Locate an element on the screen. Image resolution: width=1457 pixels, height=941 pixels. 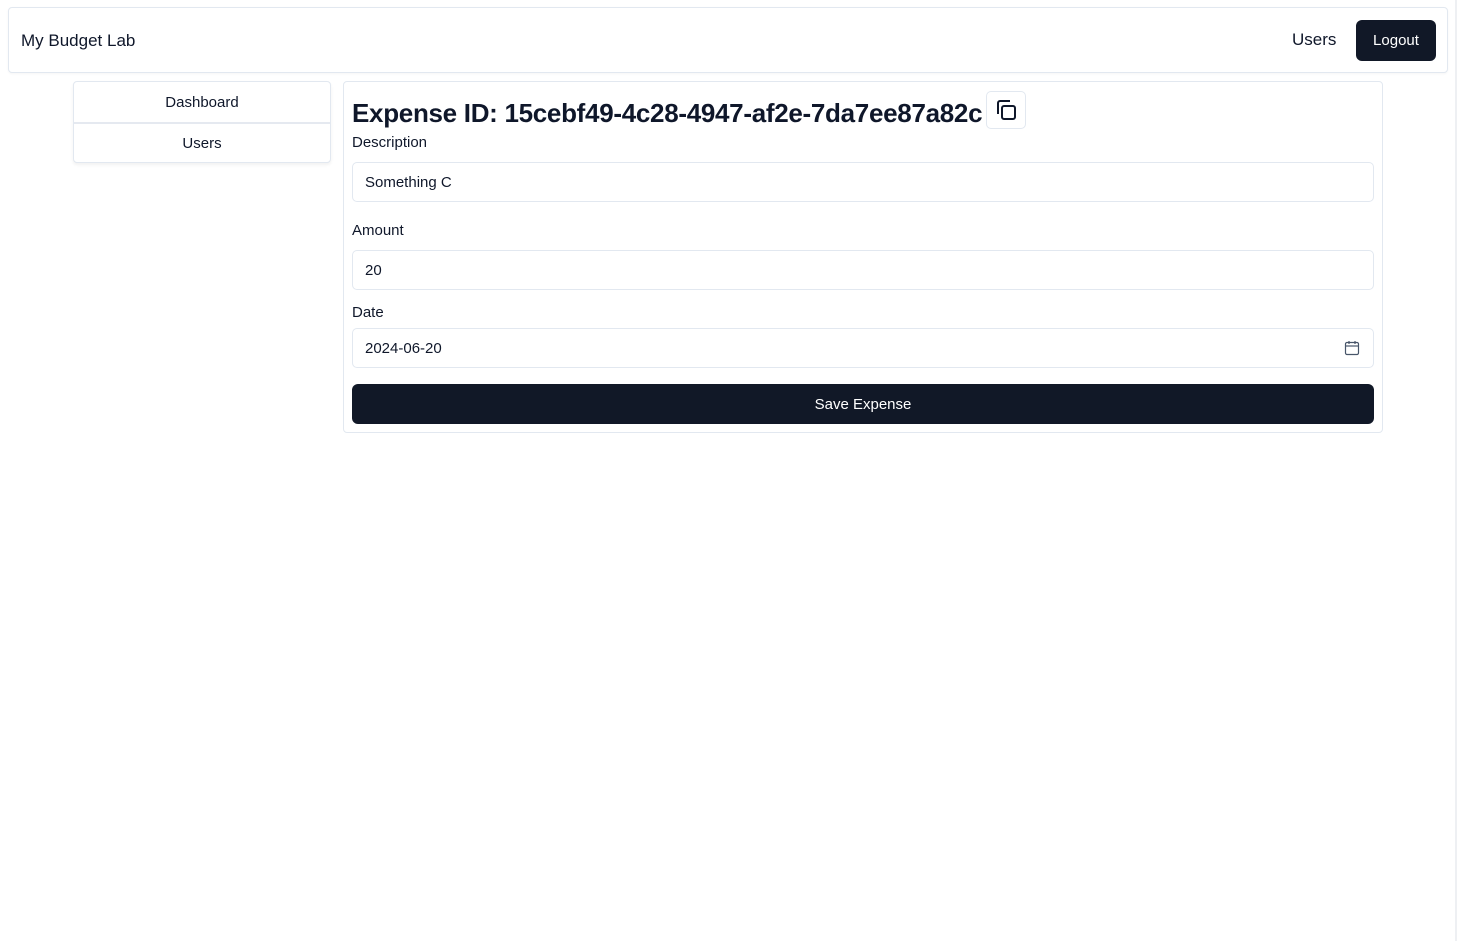
description-label: Description is located at coordinates (390, 142).